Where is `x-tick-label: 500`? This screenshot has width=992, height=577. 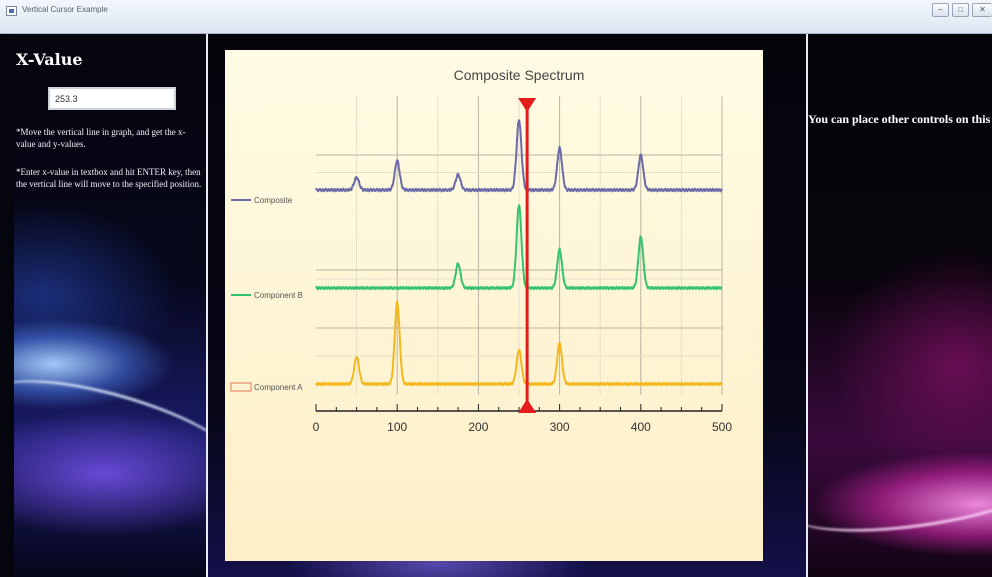 x-tick-label: 500 is located at coordinates (722, 427).